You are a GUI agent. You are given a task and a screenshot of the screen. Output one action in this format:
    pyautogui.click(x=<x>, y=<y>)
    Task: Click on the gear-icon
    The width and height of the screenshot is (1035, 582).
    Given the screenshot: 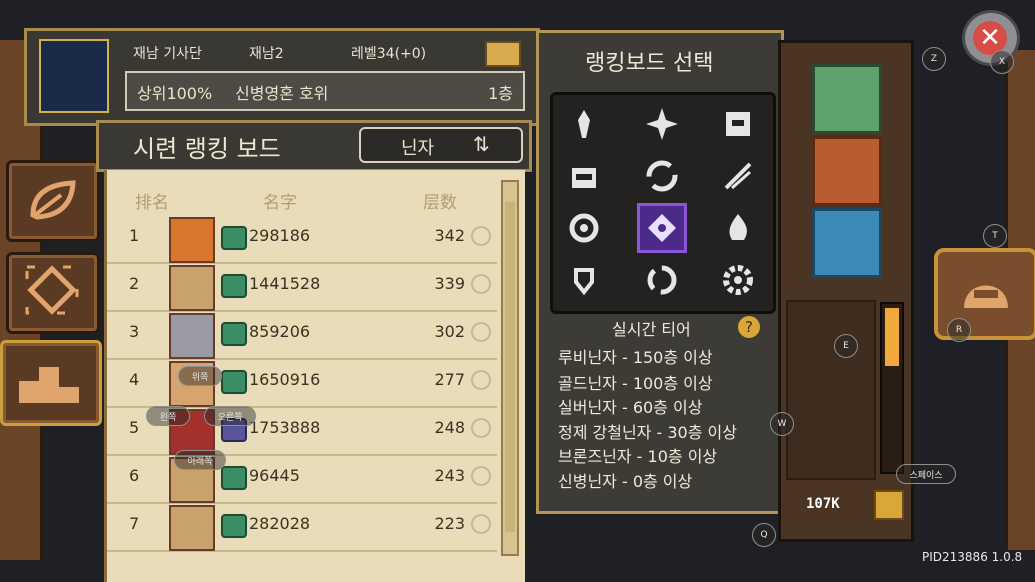 What is the action you would take?
    pyautogui.click(x=738, y=280)
    